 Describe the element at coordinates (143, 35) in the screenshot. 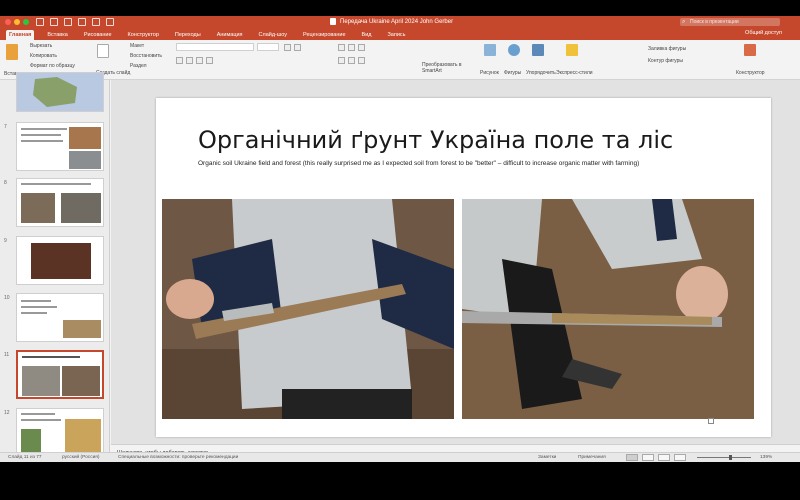

I see `tab-design: Конструктор` at that location.